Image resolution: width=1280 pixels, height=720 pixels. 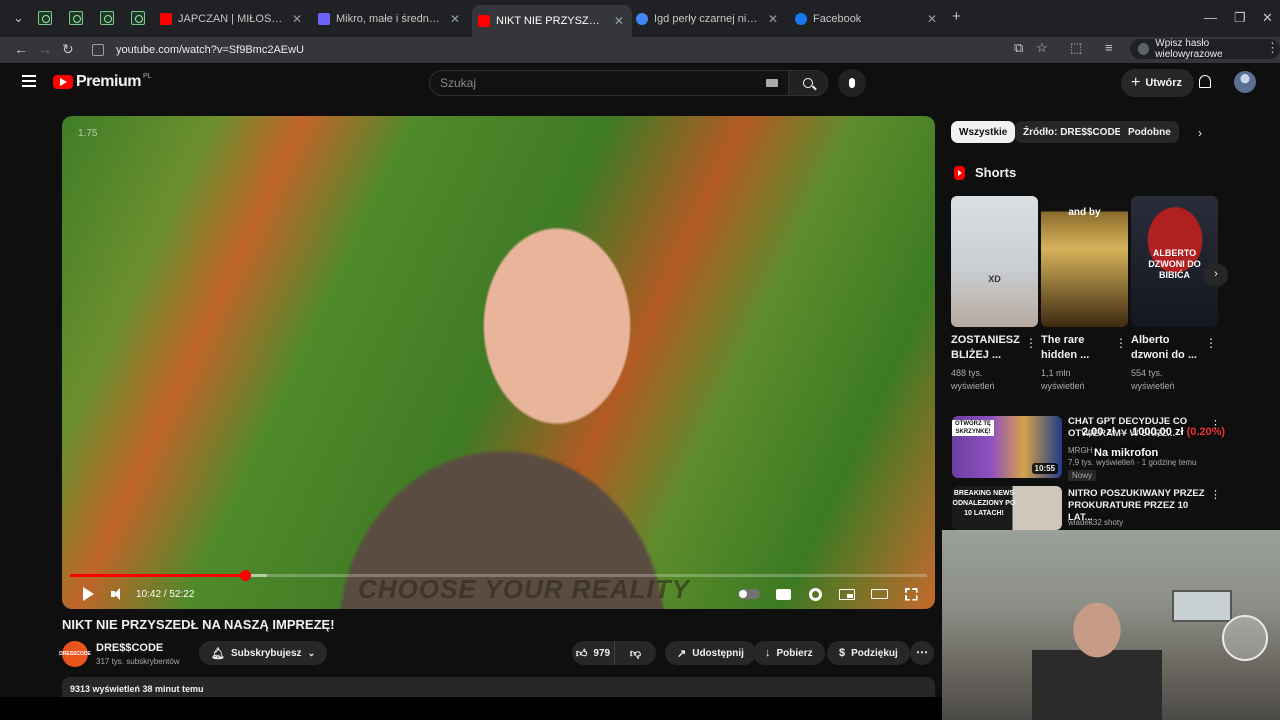 What do you see at coordinates (1076, 48) in the screenshot?
I see `extensions-icon: ⬚` at bounding box center [1076, 48].